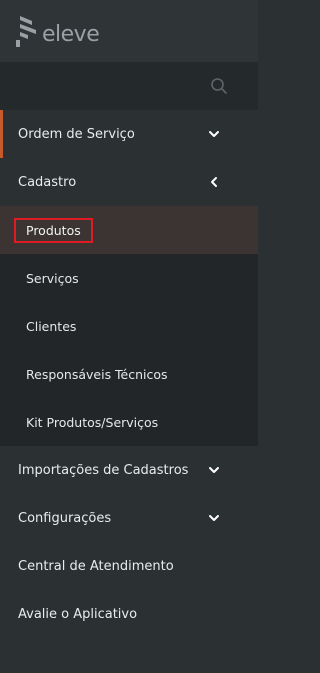 This screenshot has height=673, width=320. What do you see at coordinates (65, 518) in the screenshot?
I see `menu-item-label: Configurações` at bounding box center [65, 518].